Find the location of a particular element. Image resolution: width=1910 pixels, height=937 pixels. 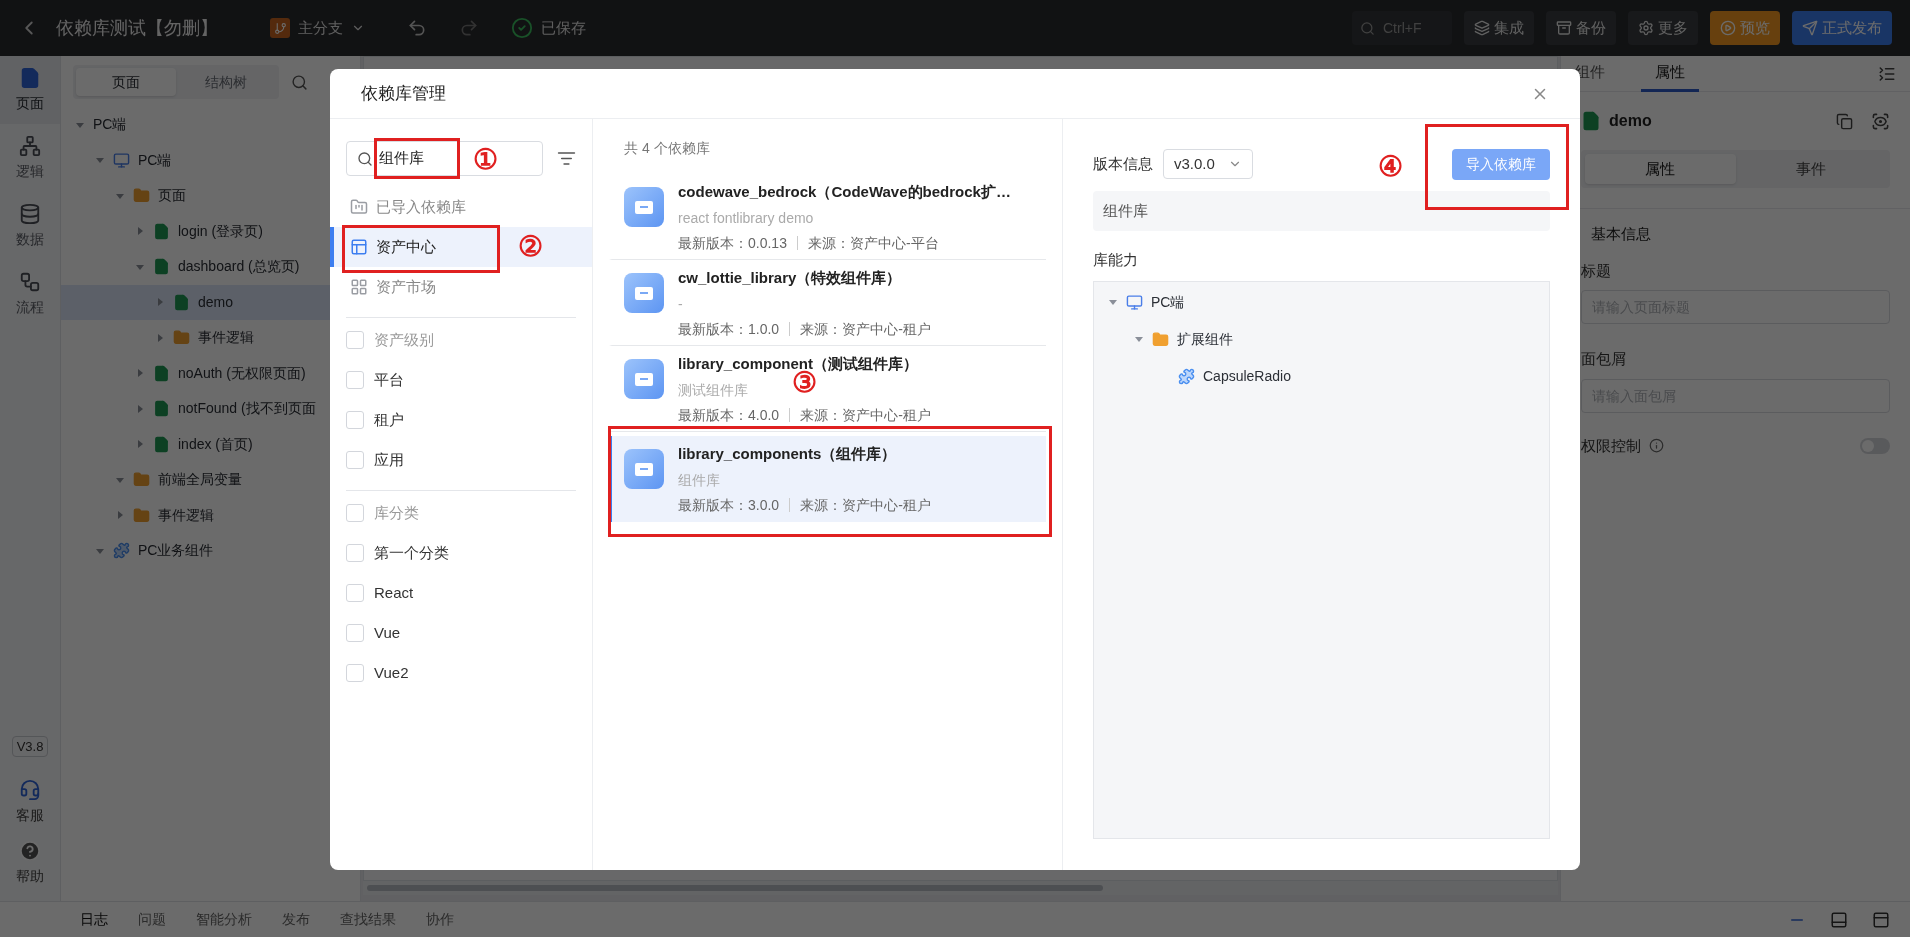

library-description: 测试组件库 is located at coordinates (713, 390).